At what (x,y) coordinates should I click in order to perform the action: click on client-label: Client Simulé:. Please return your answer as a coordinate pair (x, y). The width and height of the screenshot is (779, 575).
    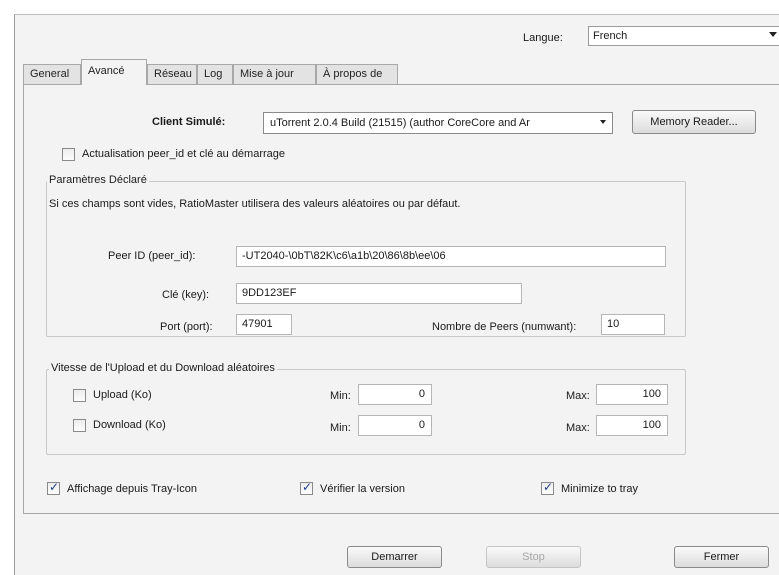
    Looking at the image, I should click on (189, 122).